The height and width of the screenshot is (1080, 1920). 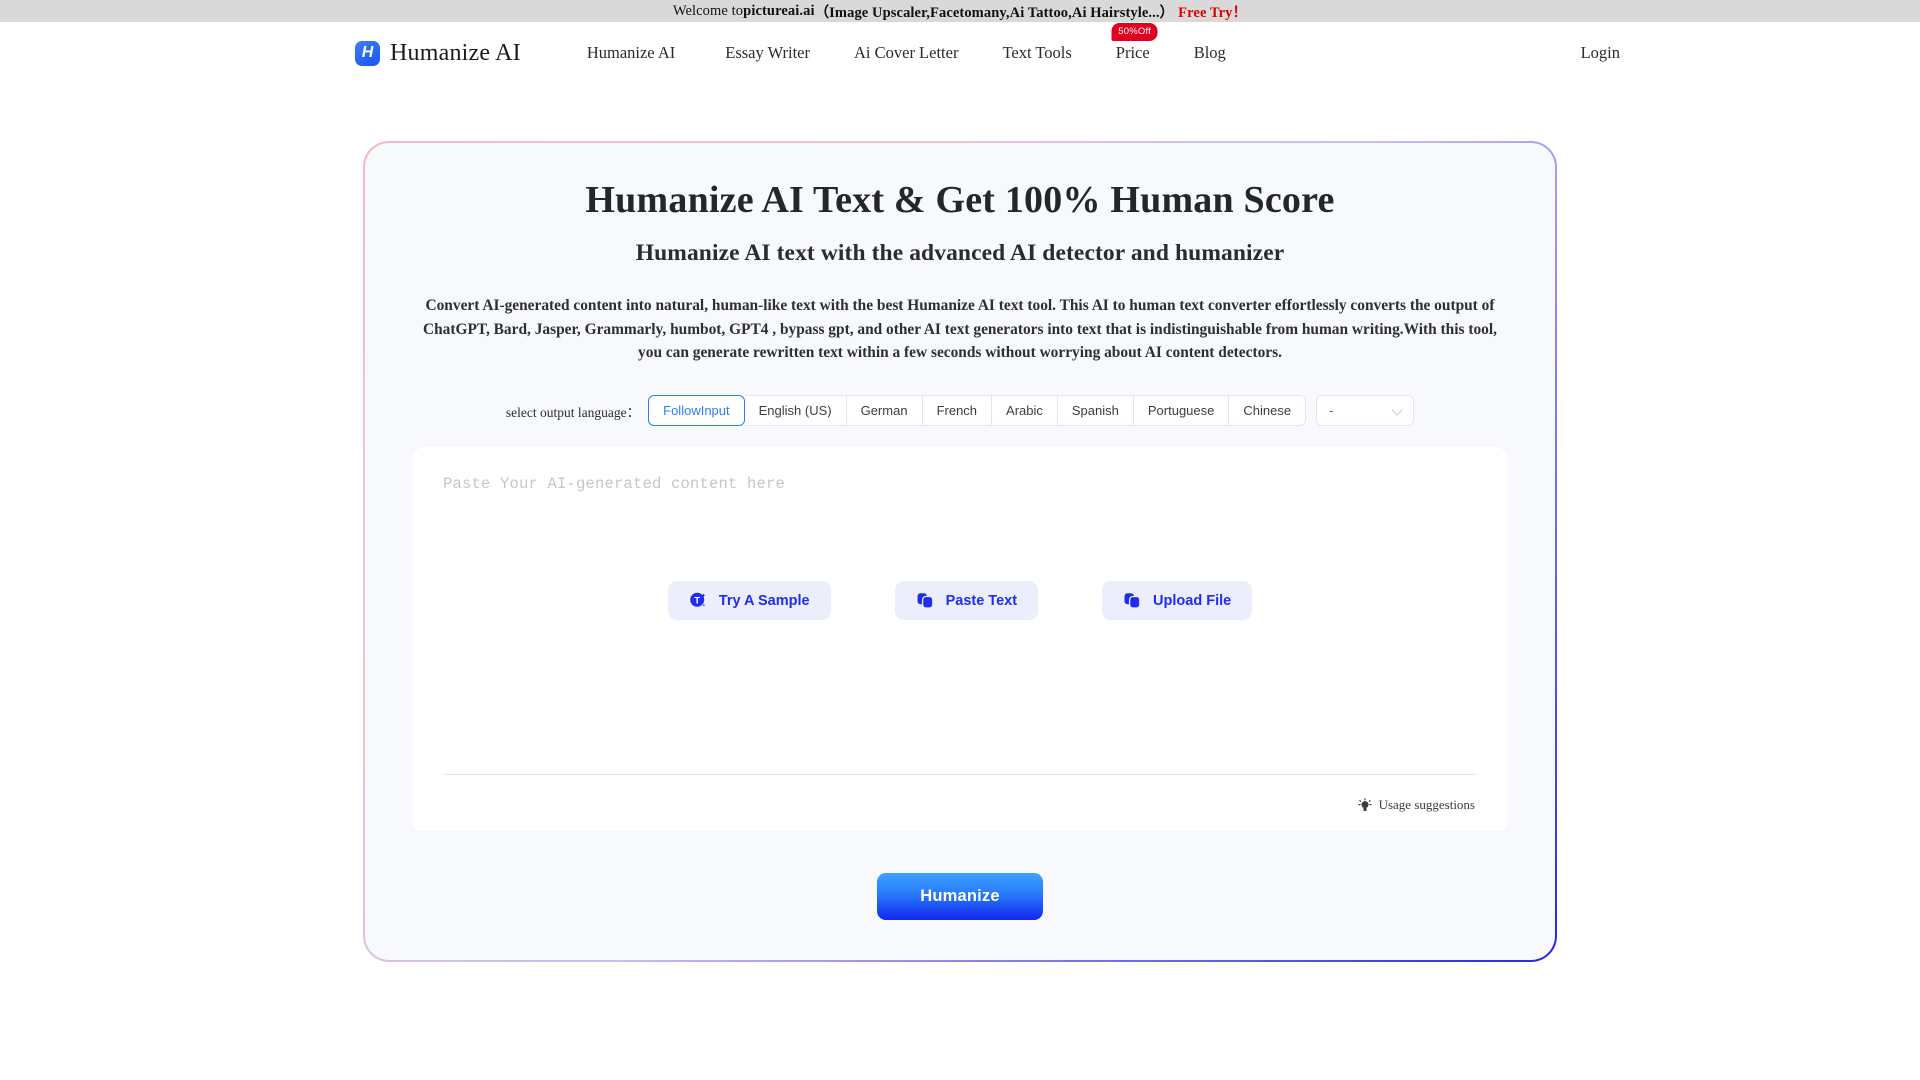 What do you see at coordinates (767, 53) in the screenshot?
I see `nav-item-essay-writer: Essay Writer` at bounding box center [767, 53].